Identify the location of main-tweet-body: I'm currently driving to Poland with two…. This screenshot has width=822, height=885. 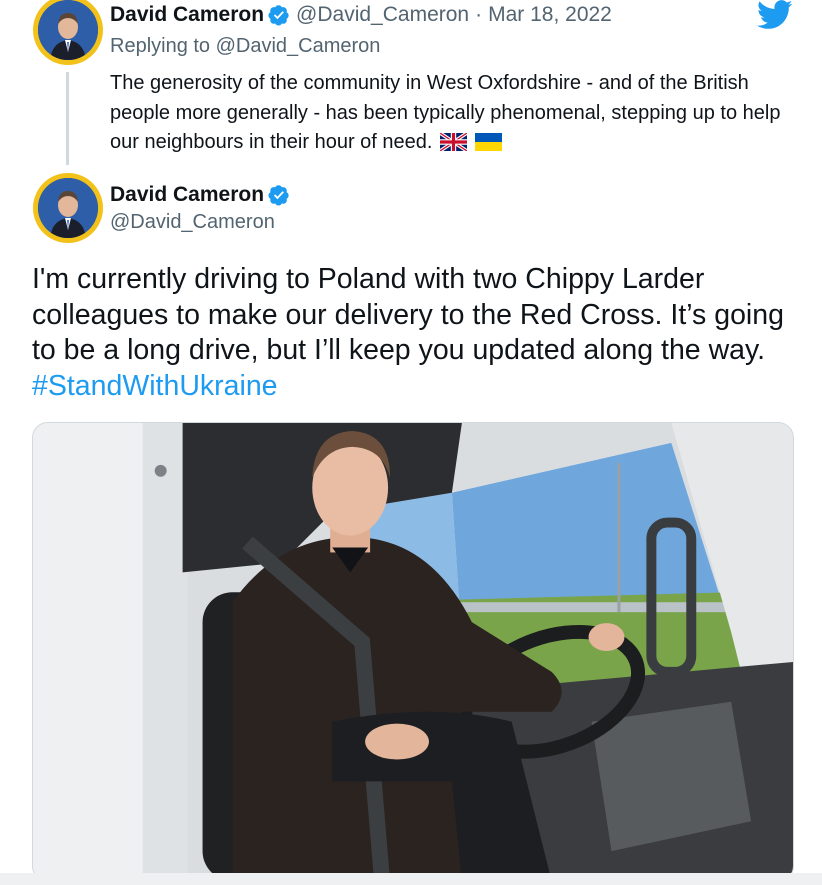
(408, 314).